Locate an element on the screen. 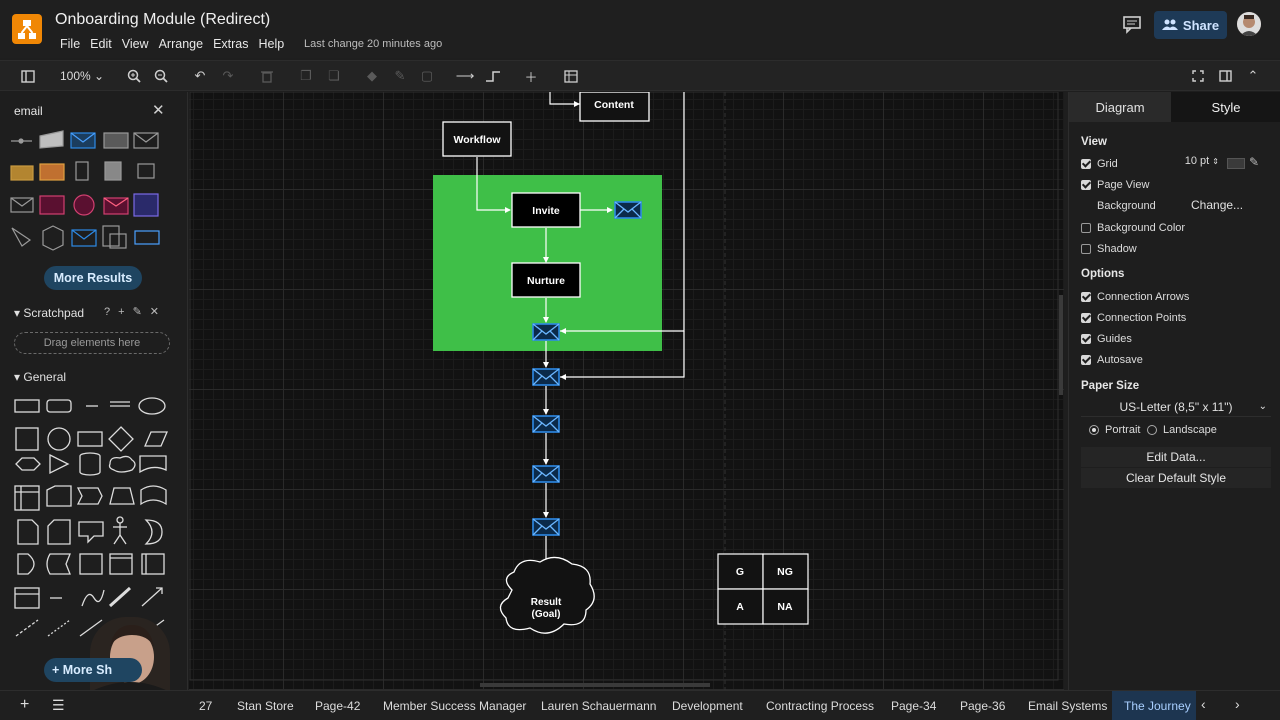 The width and height of the screenshot is (1280, 720). shadow-option: Shadow is located at coordinates (1109, 249).